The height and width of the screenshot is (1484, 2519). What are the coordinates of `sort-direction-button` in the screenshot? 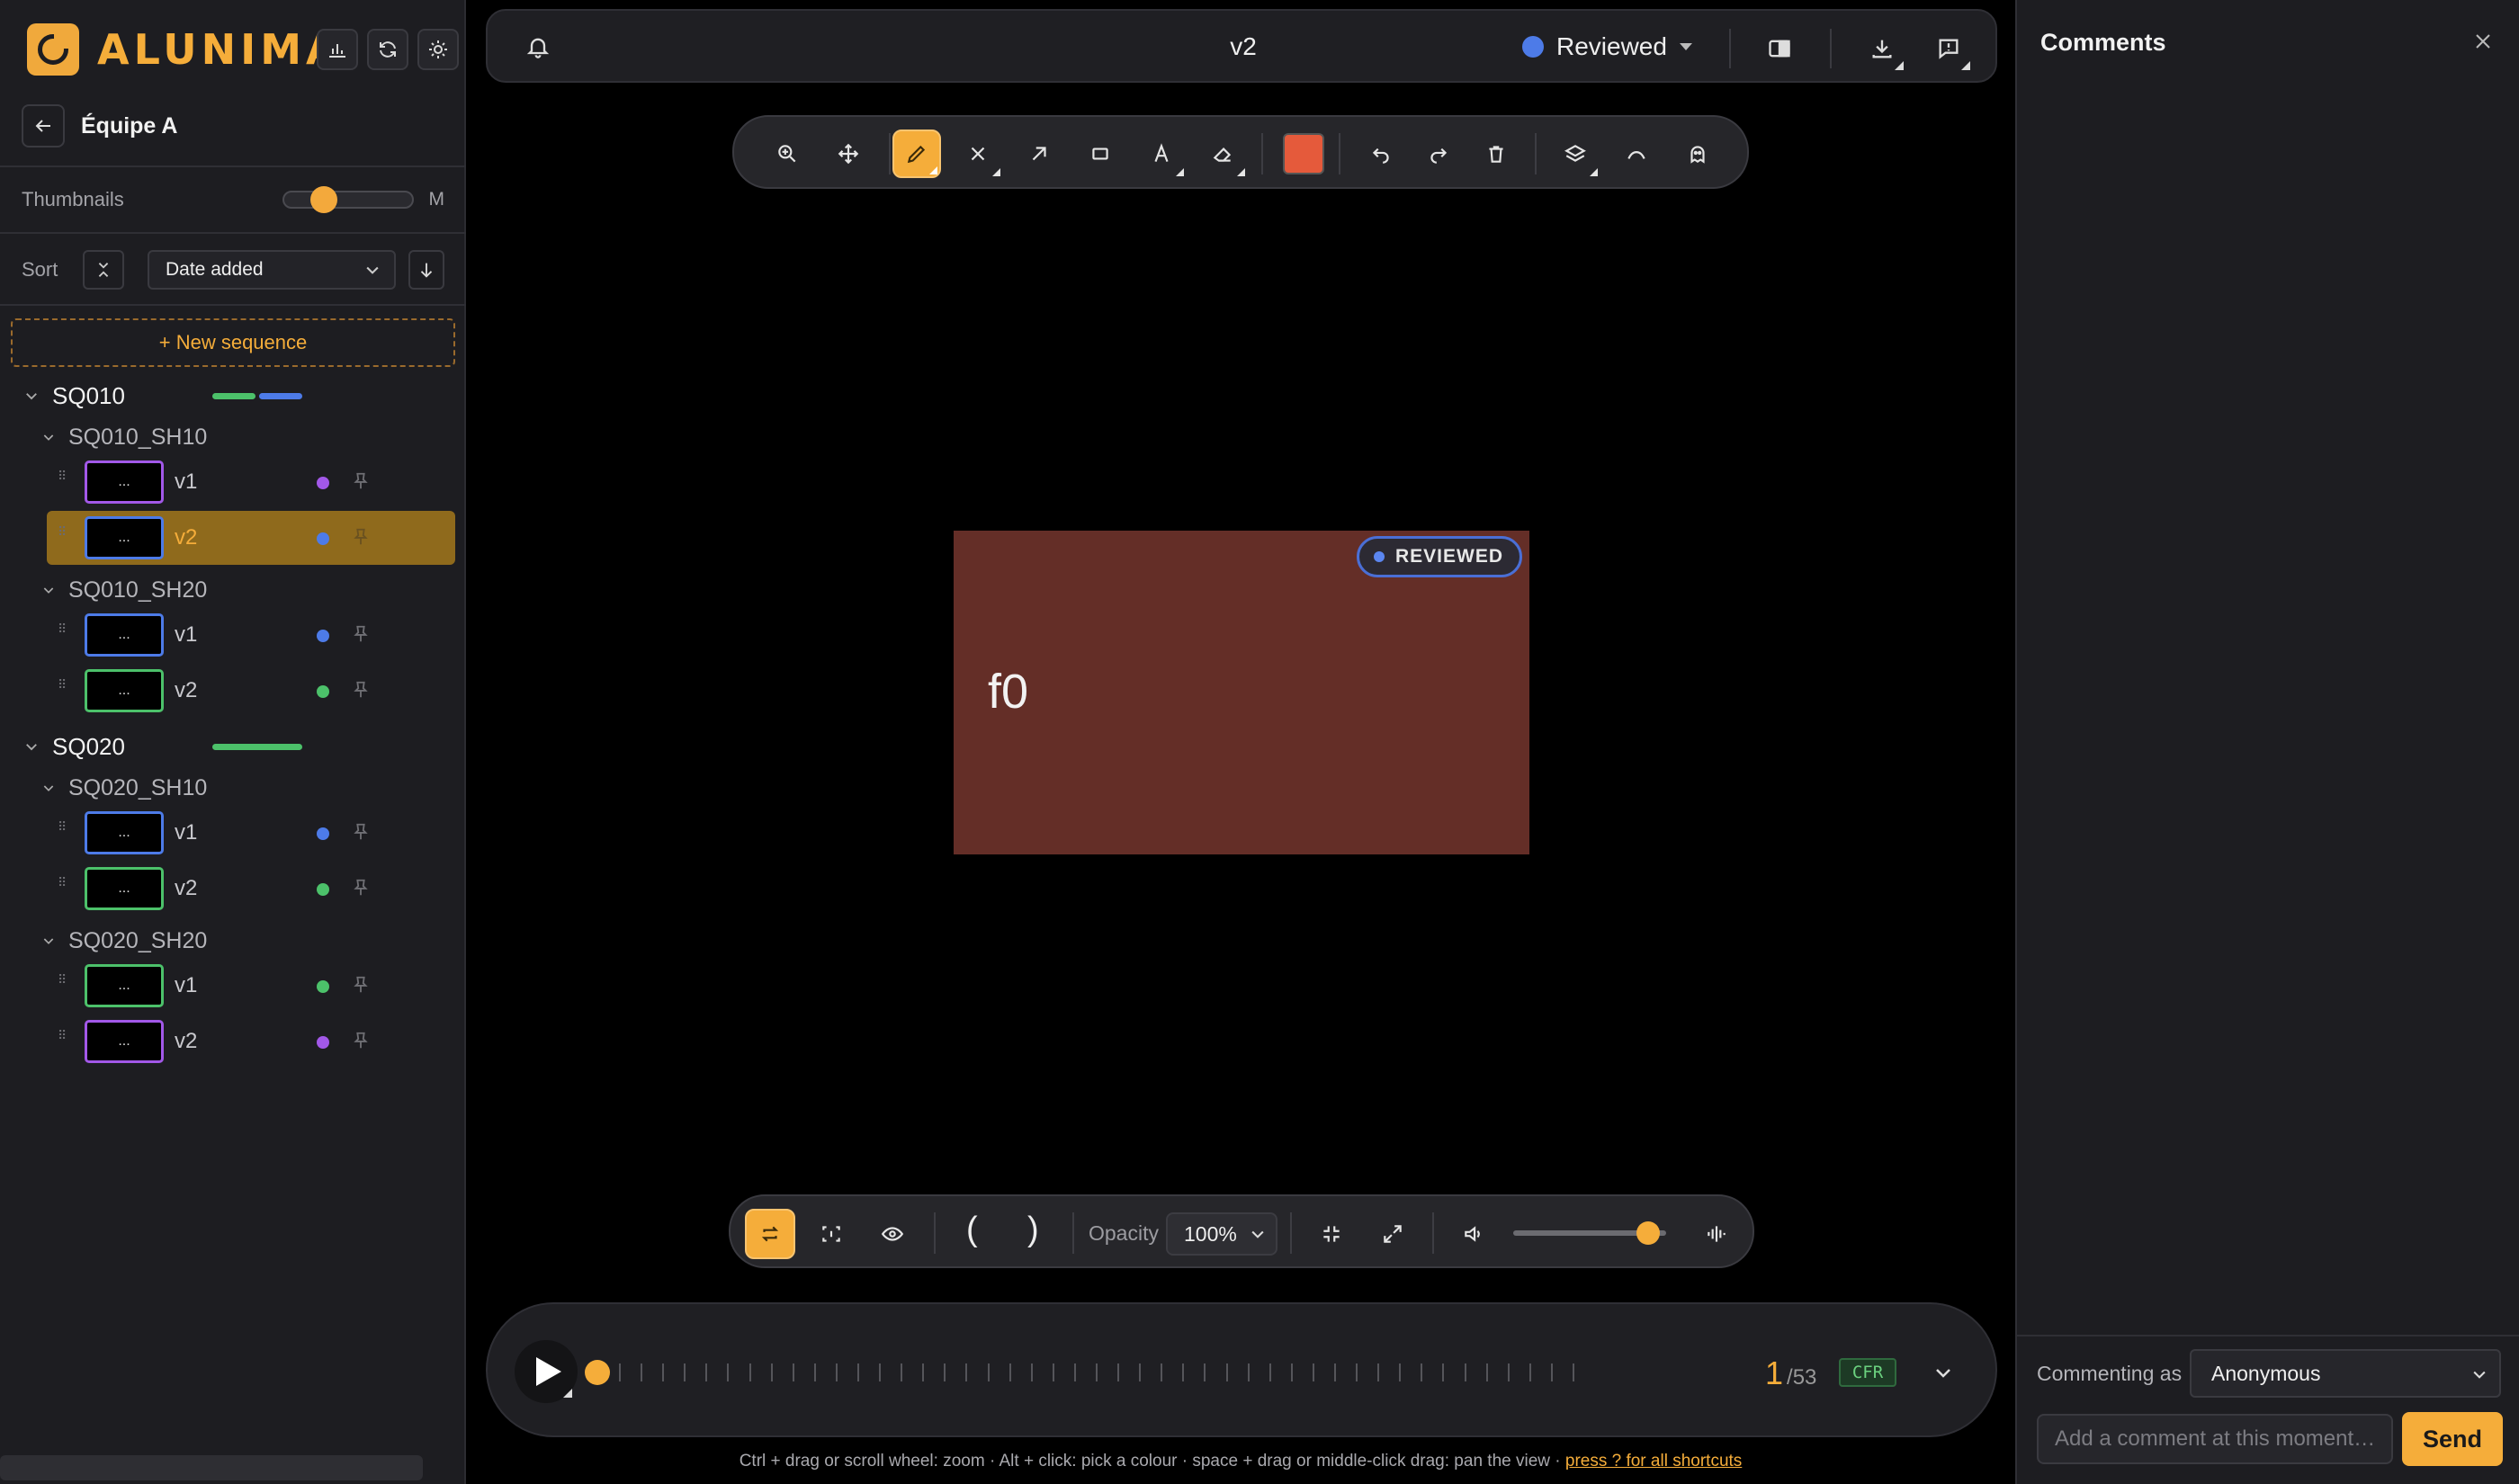 It's located at (426, 270).